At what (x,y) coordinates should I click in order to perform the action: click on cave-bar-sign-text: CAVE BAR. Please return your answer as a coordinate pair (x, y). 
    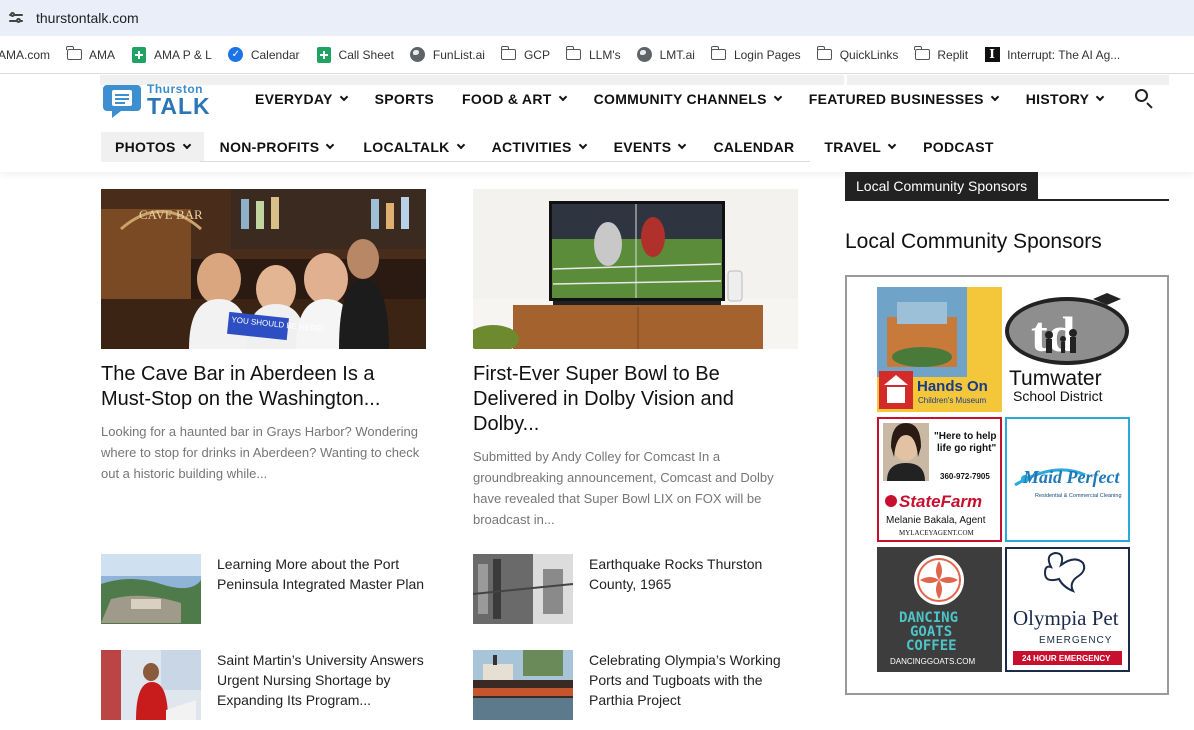
    Looking at the image, I should click on (171, 214).